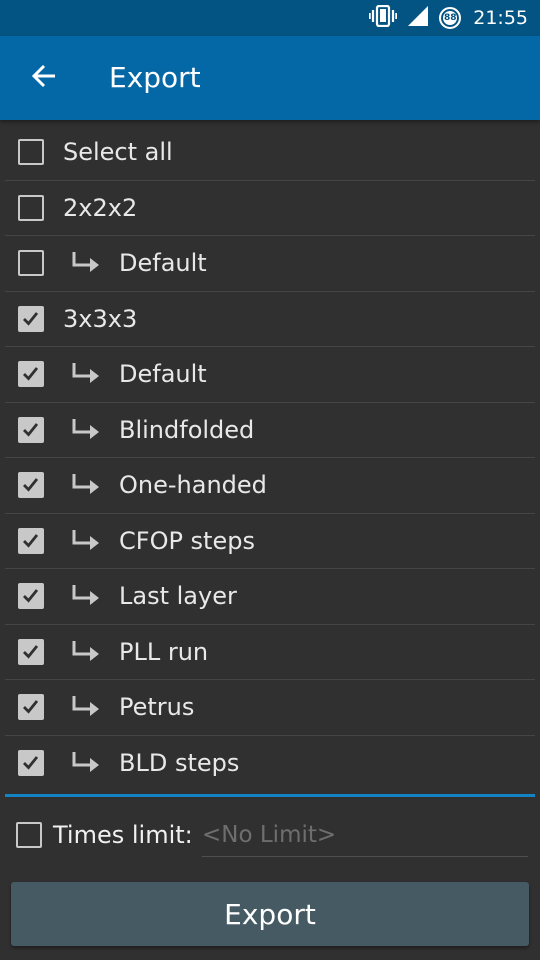  Describe the element at coordinates (500, 18) in the screenshot. I see `status-time: 21:55` at that location.